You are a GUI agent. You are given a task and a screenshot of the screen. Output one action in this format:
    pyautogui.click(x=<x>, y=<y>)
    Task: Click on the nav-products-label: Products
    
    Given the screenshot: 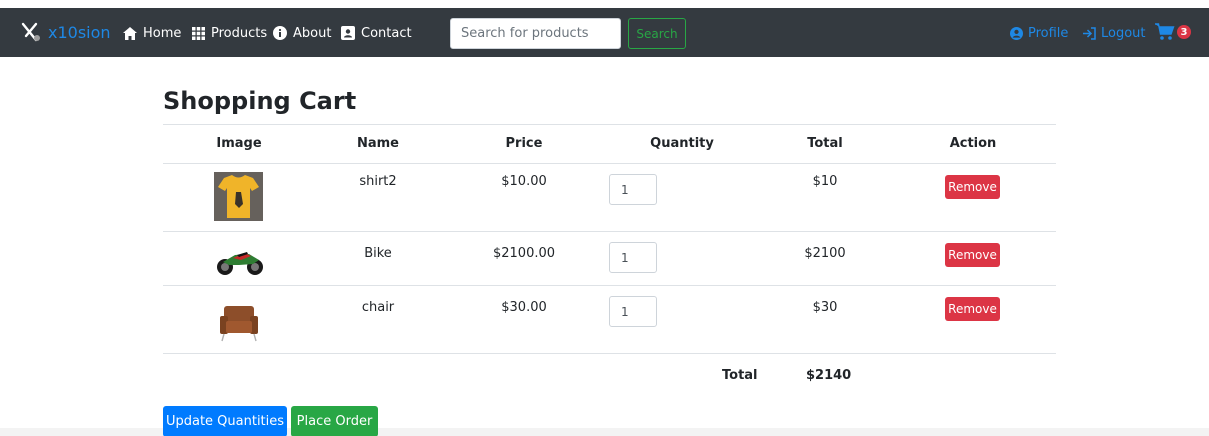 What is the action you would take?
    pyautogui.click(x=239, y=33)
    